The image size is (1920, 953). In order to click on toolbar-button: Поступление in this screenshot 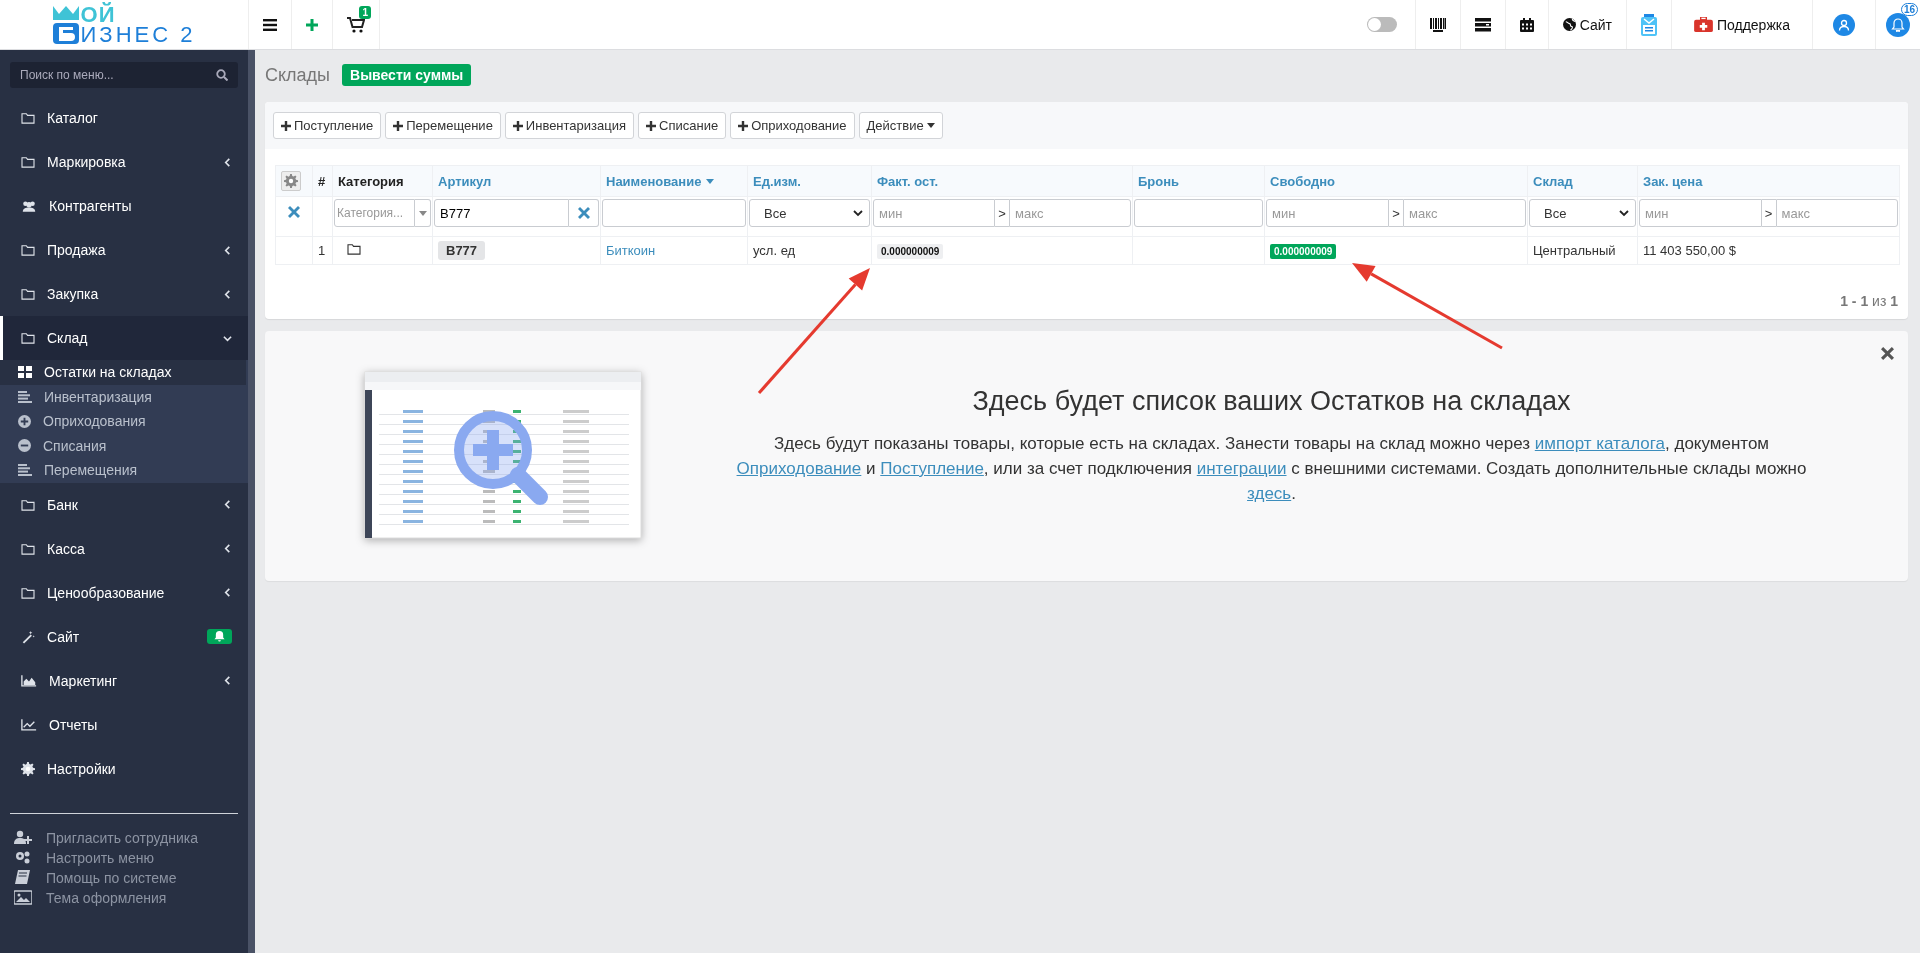, I will do `click(327, 125)`.